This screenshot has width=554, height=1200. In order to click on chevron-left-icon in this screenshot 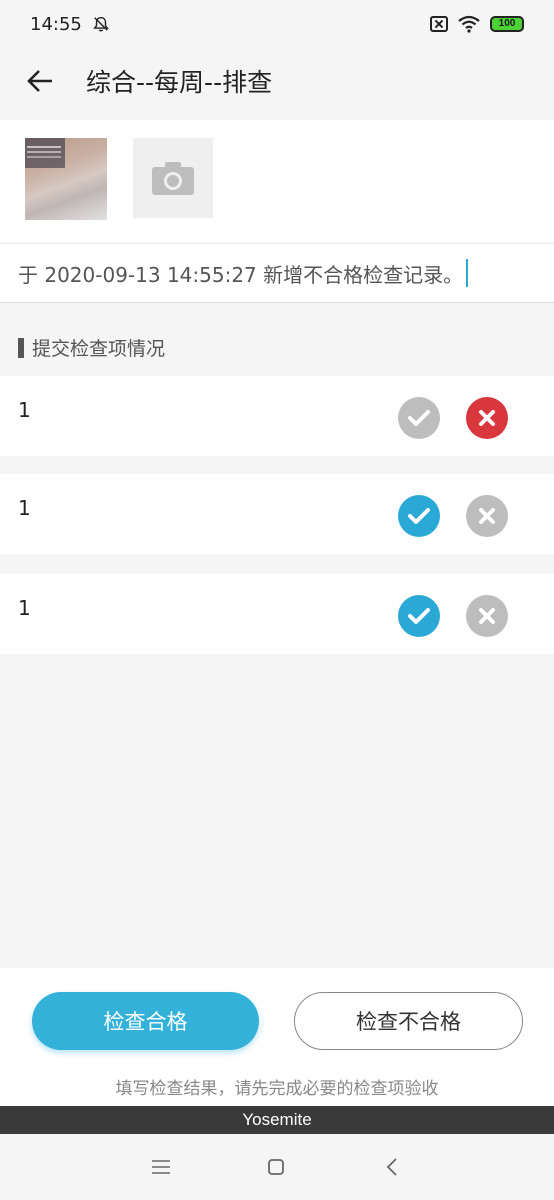, I will do `click(391, 1167)`.